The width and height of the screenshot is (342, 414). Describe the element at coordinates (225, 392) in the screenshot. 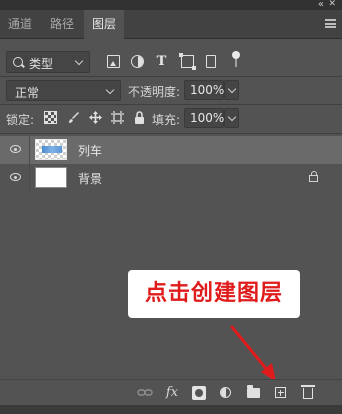

I see `adjustment-layer-icon` at that location.